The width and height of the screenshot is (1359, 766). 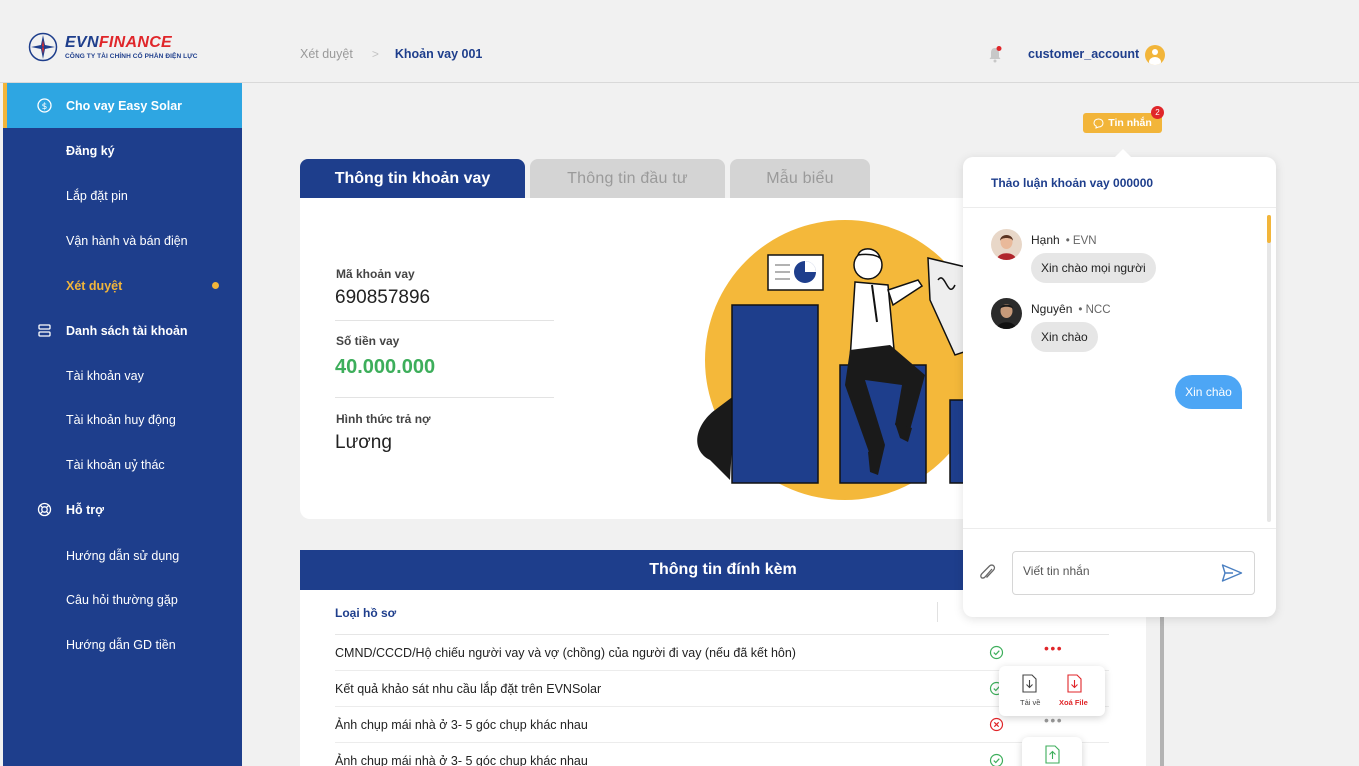 I want to click on sidebar-item-label: Hỗ trợ, so click(x=85, y=509).